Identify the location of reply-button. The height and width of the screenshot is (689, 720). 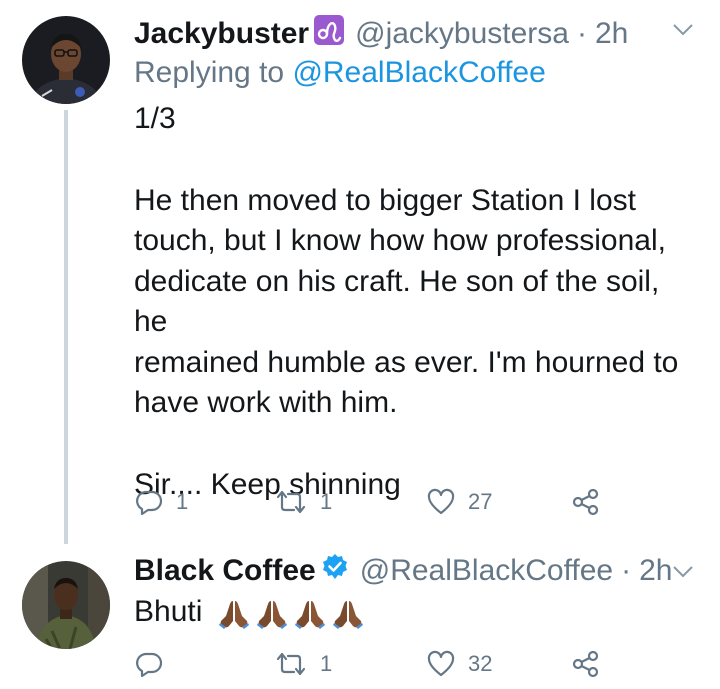
(155, 664).